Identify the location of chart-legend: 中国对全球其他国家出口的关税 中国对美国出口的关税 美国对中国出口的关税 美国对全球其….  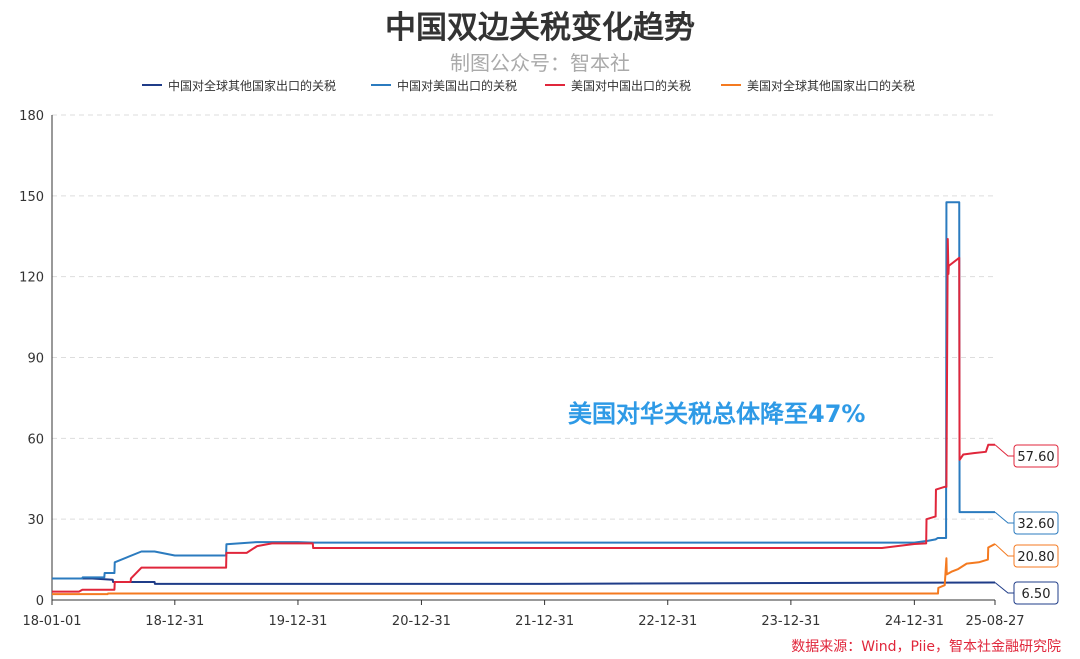
(528, 85).